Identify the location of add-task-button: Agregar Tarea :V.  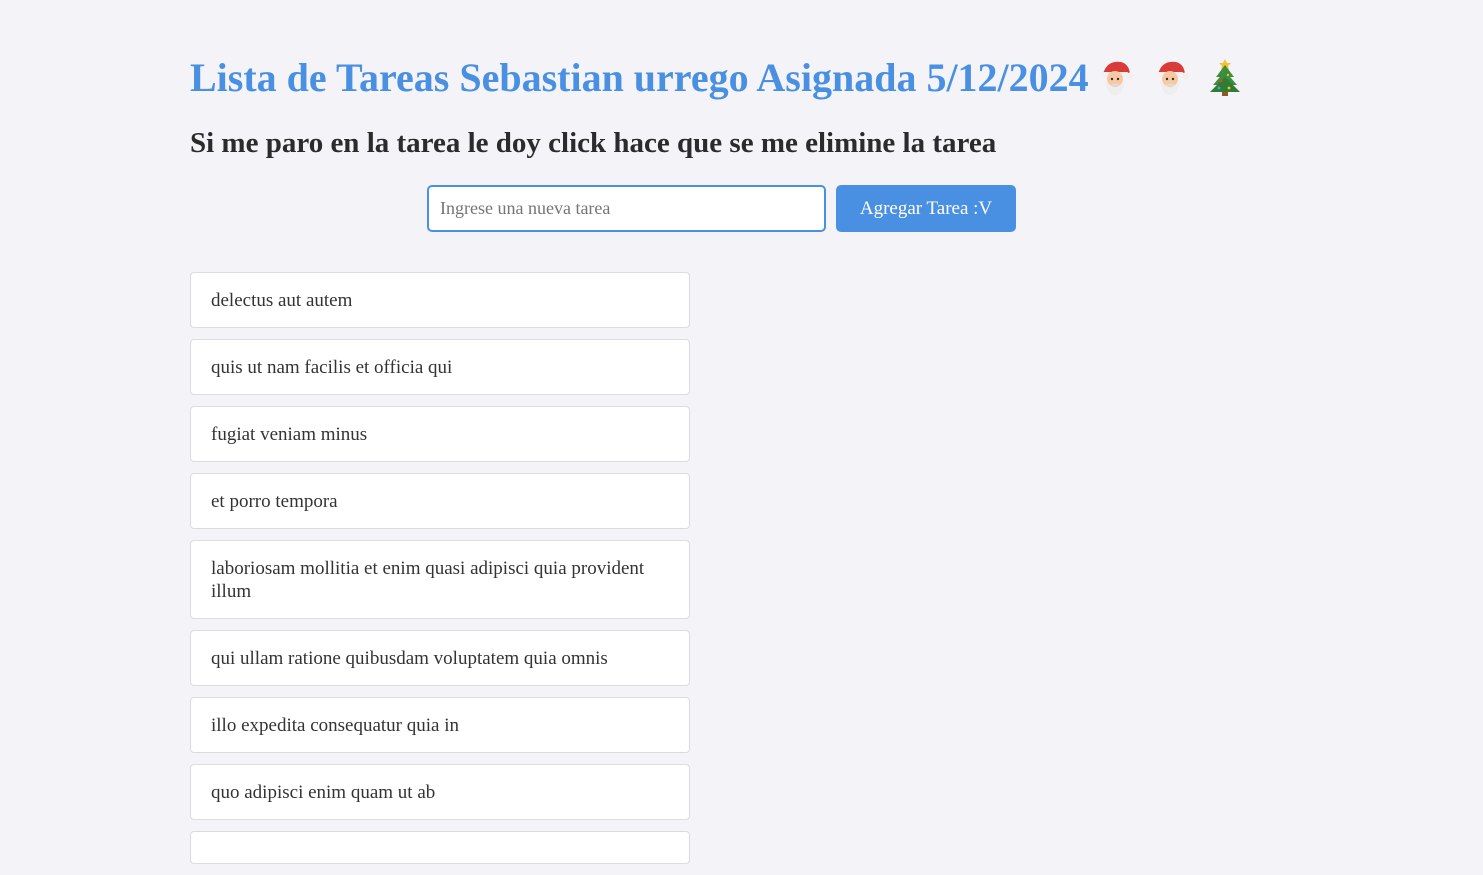
(926, 208).